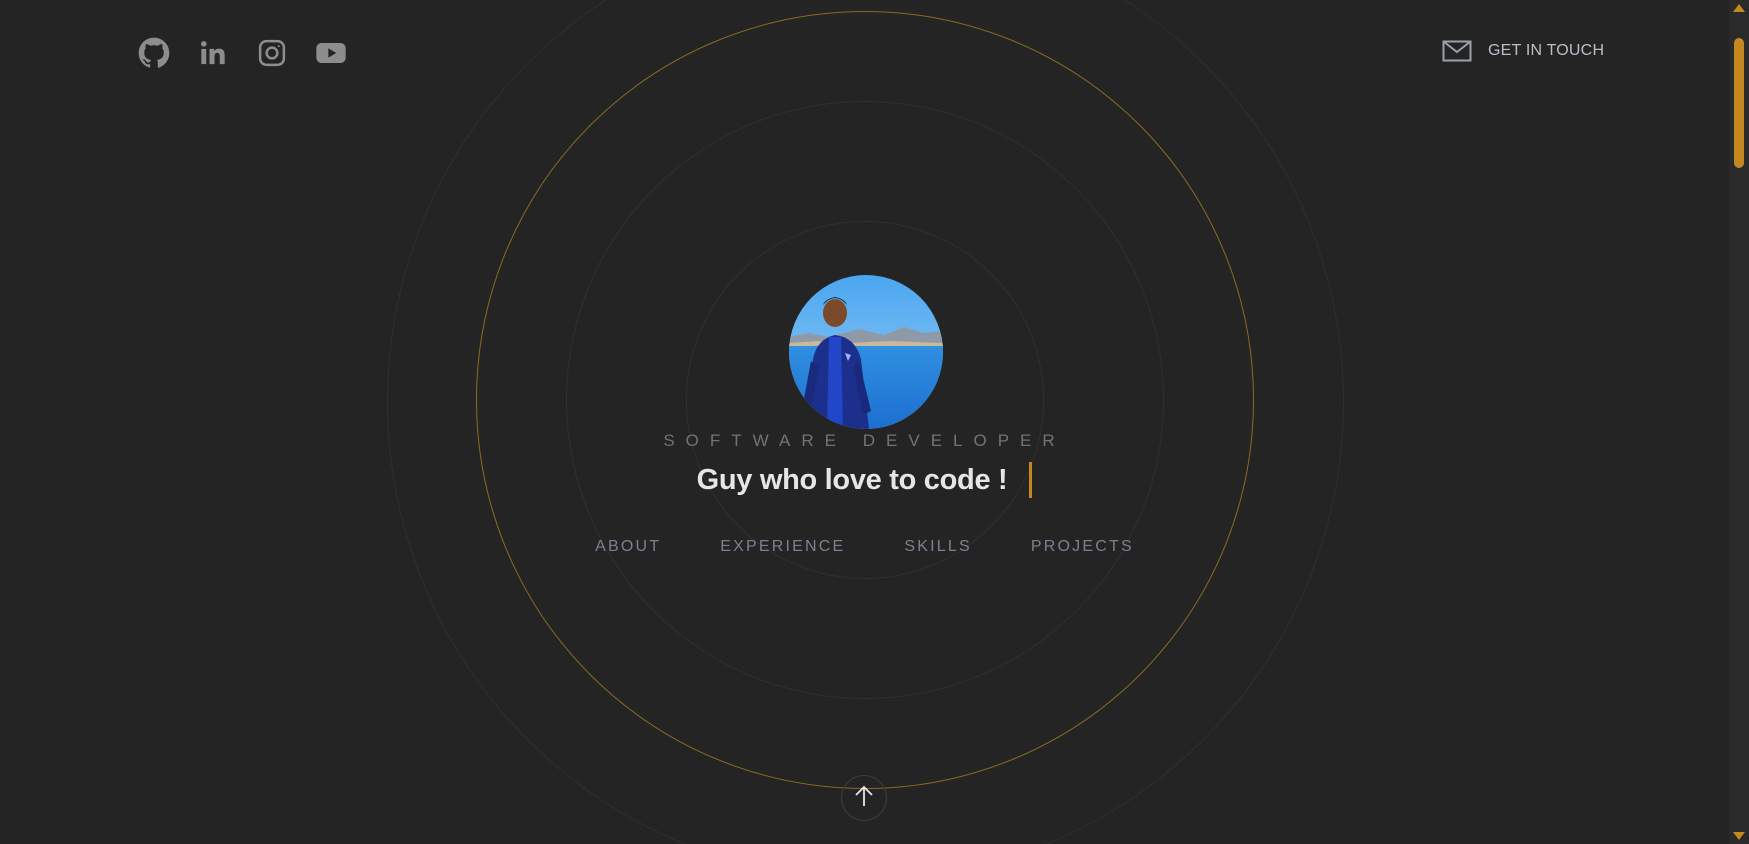 The image size is (1749, 844). I want to click on section-nav: ABOUT EXPERIENCE SKILLS PROJECTS, so click(864, 547).